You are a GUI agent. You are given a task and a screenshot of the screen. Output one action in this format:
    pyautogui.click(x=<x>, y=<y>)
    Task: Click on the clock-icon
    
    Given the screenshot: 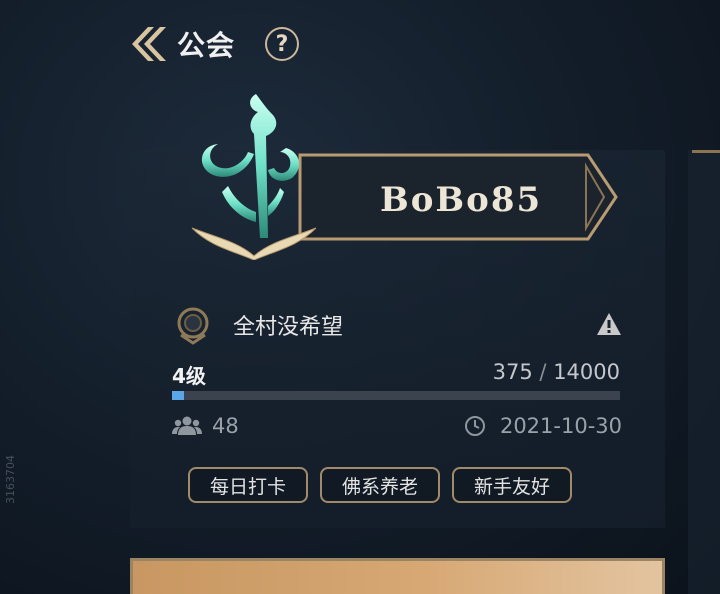 What is the action you would take?
    pyautogui.click(x=474, y=426)
    